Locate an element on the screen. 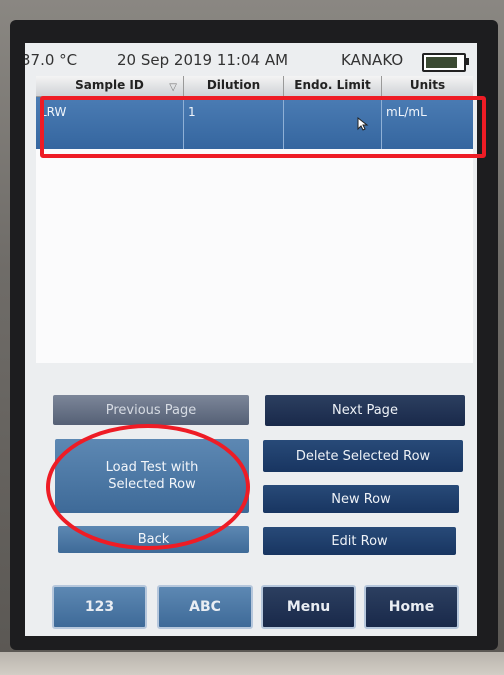 The image size is (504, 675). highlight-ellipse is located at coordinates (148, 487).